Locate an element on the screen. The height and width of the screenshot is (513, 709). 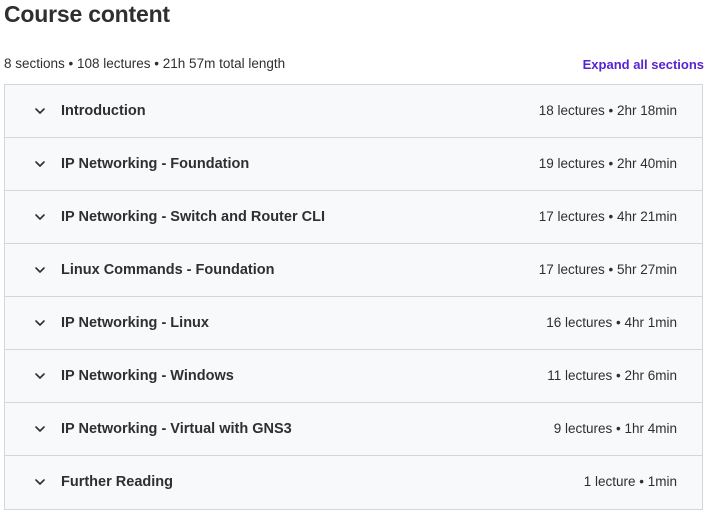
section-title: IP Networking - Windows is located at coordinates (147, 376).